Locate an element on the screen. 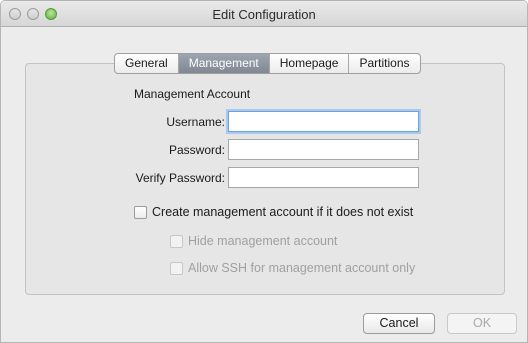 This screenshot has height=343, width=528. password-label: Password: is located at coordinates (196, 150).